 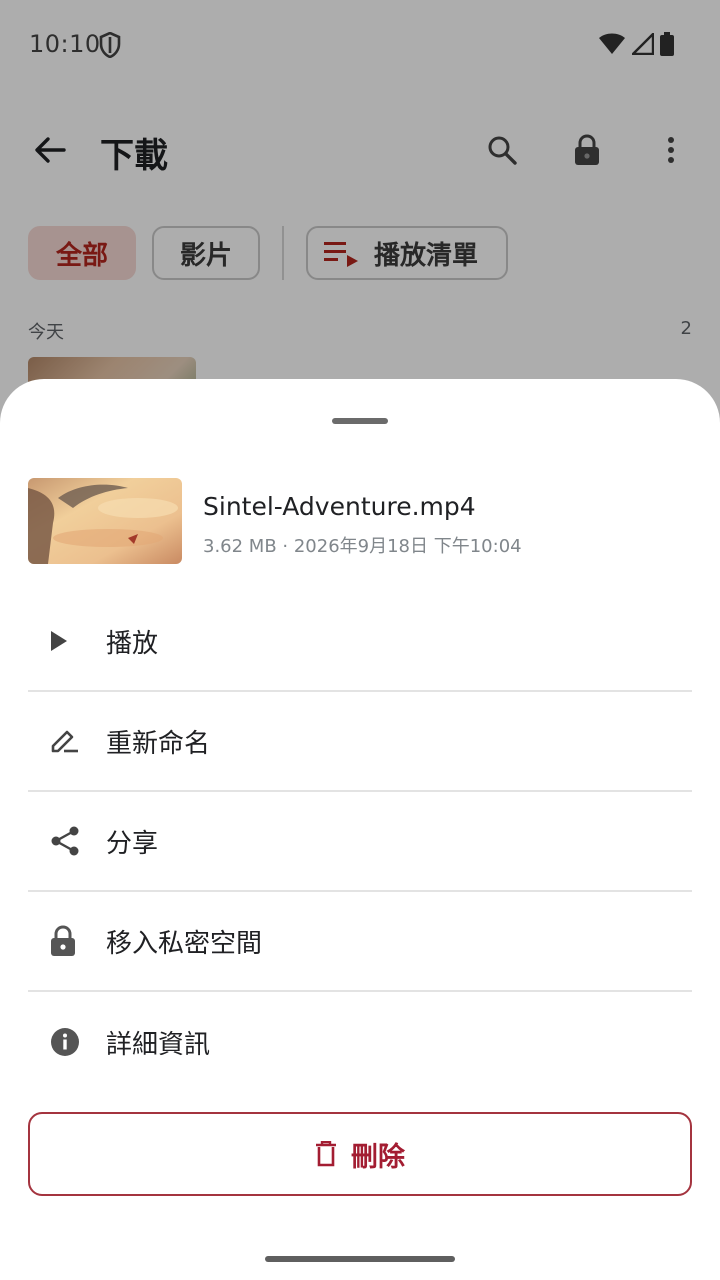 I want to click on delete-label: 刪除, so click(x=378, y=1157).